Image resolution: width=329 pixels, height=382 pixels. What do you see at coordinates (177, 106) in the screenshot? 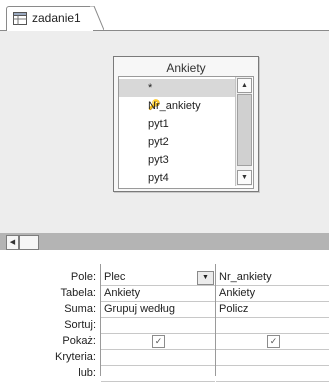
I see `field-nr-ankiety: 🔑 Nr_ankiety` at bounding box center [177, 106].